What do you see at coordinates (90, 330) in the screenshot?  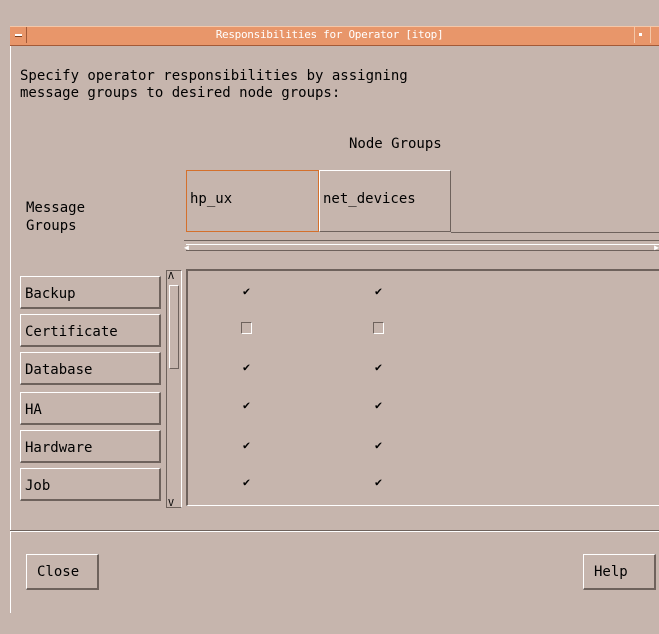 I see `row-label-certificate: Certificate` at bounding box center [90, 330].